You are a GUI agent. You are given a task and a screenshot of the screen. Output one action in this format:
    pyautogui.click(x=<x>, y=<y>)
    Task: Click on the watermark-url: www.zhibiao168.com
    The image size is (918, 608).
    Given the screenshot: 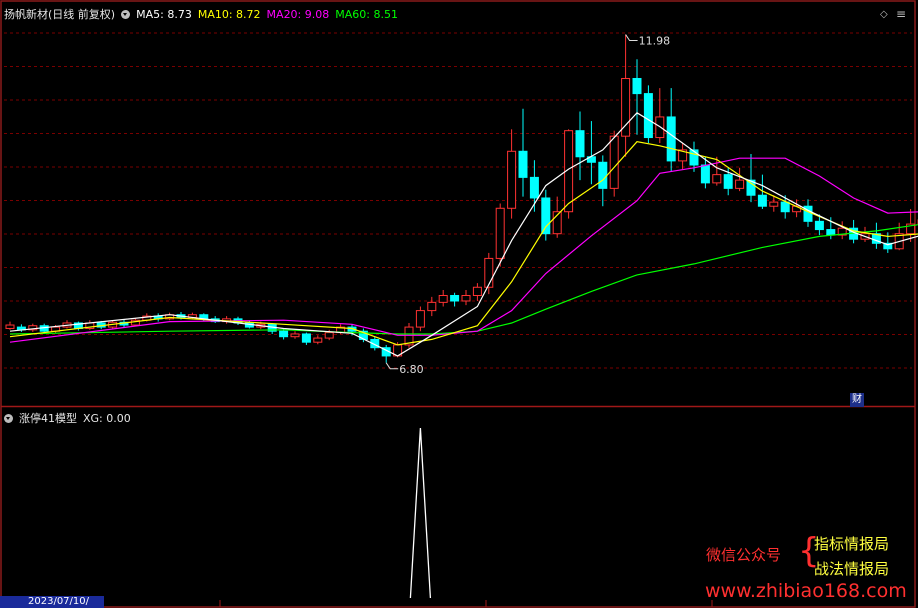 What is the action you would take?
    pyautogui.click(x=806, y=591)
    